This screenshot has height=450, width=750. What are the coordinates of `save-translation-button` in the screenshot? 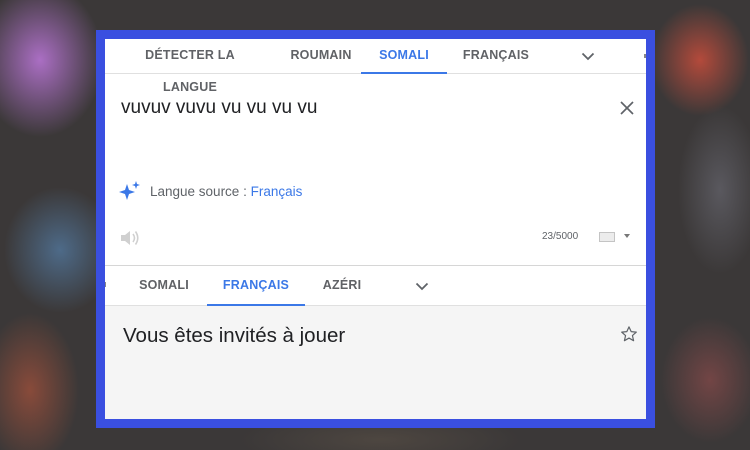 It's located at (629, 334).